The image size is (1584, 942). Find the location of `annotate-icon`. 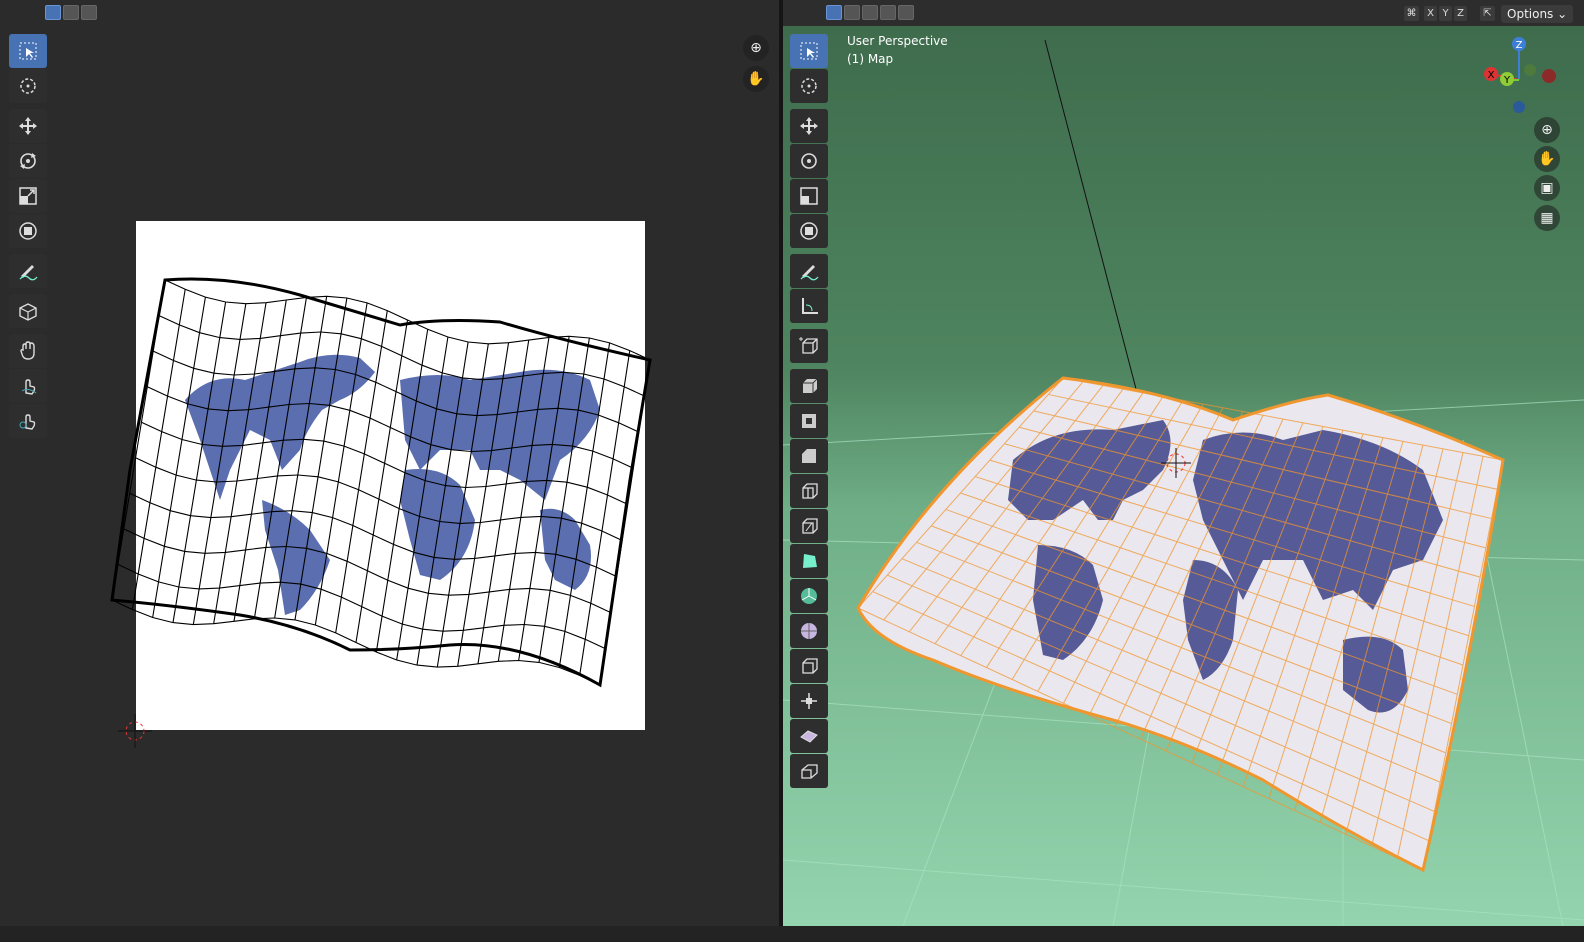

annotate-icon is located at coordinates (809, 273).